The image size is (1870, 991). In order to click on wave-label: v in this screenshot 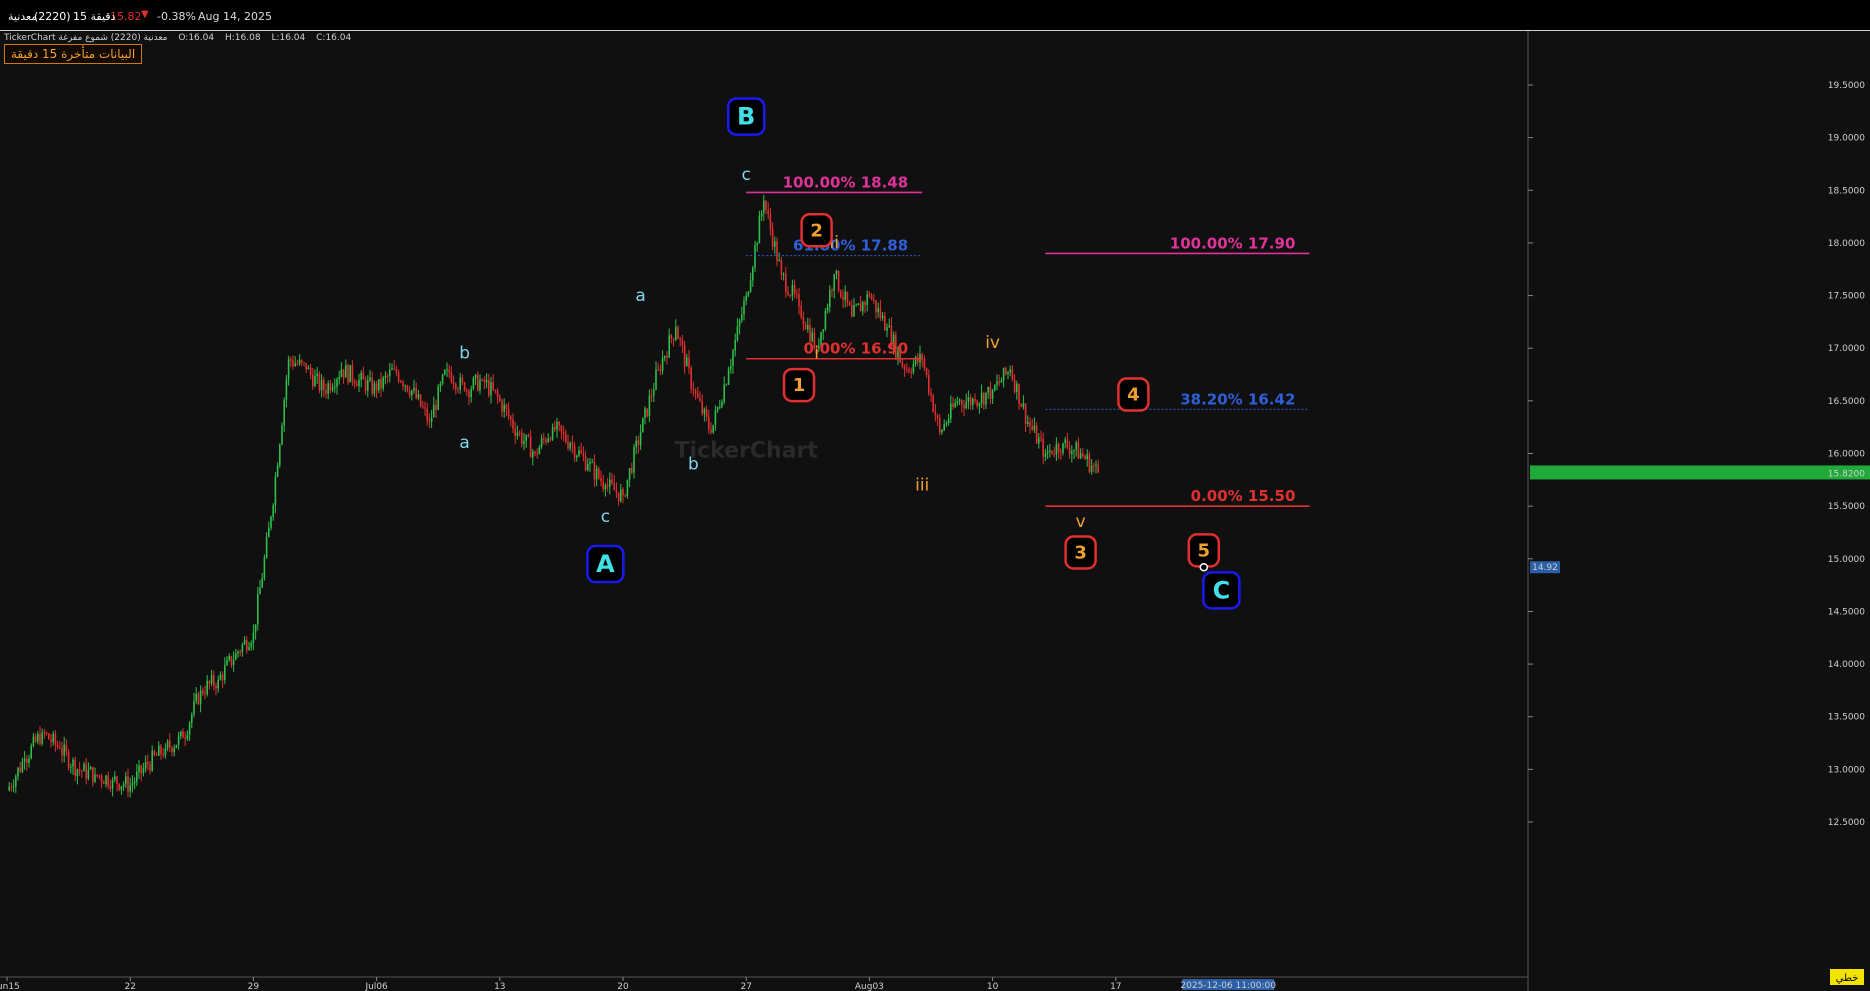, I will do `click(1081, 522)`.